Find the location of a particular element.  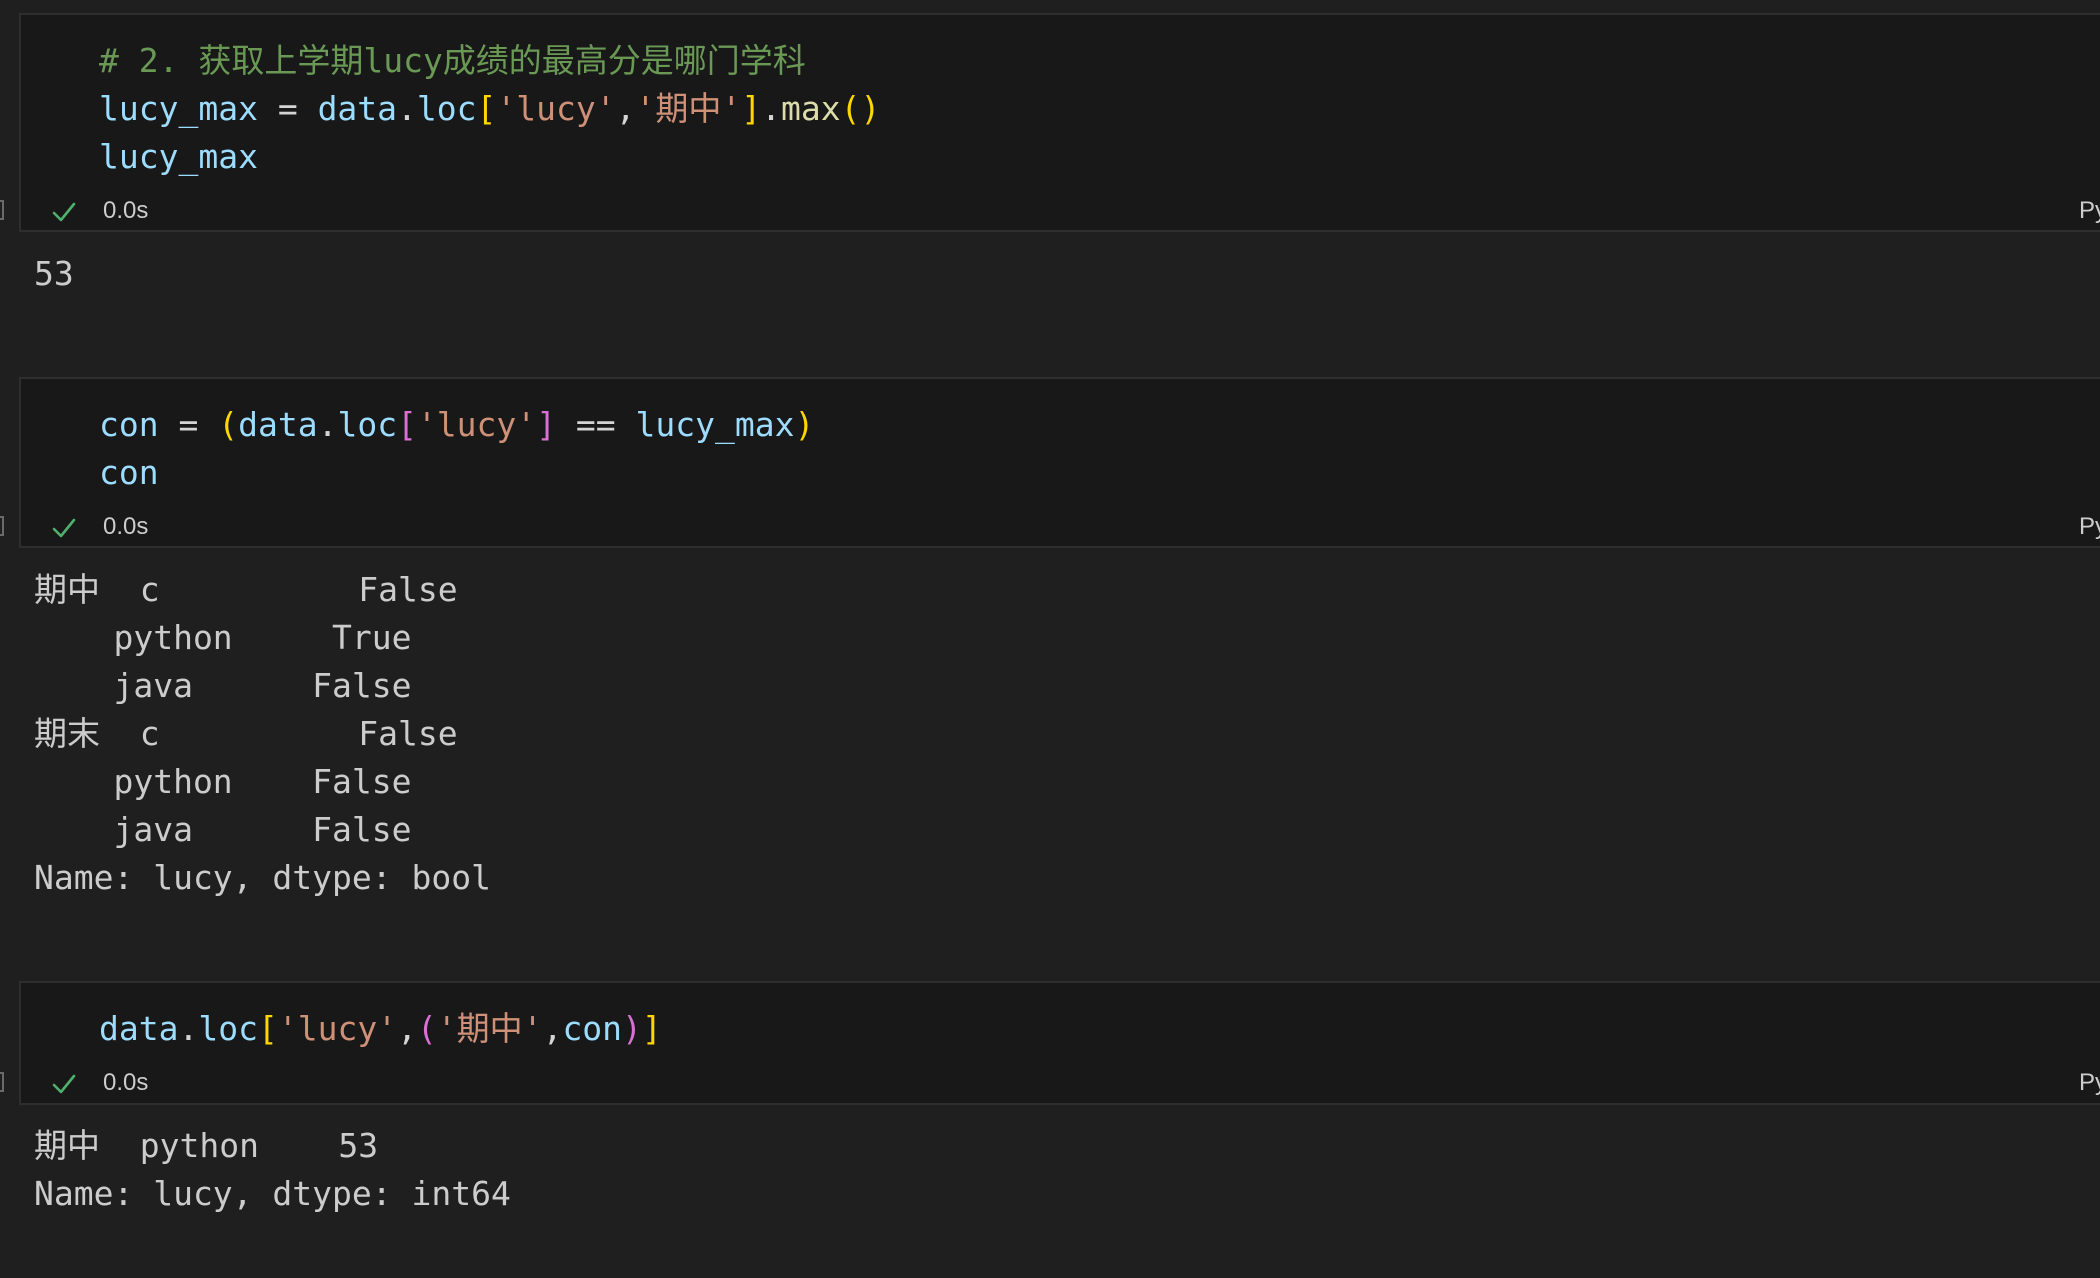

code-line: con is located at coordinates (129, 473).